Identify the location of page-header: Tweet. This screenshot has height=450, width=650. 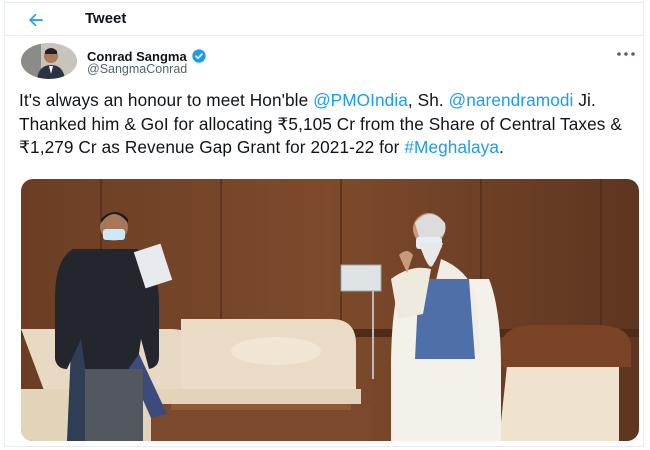
(324, 19).